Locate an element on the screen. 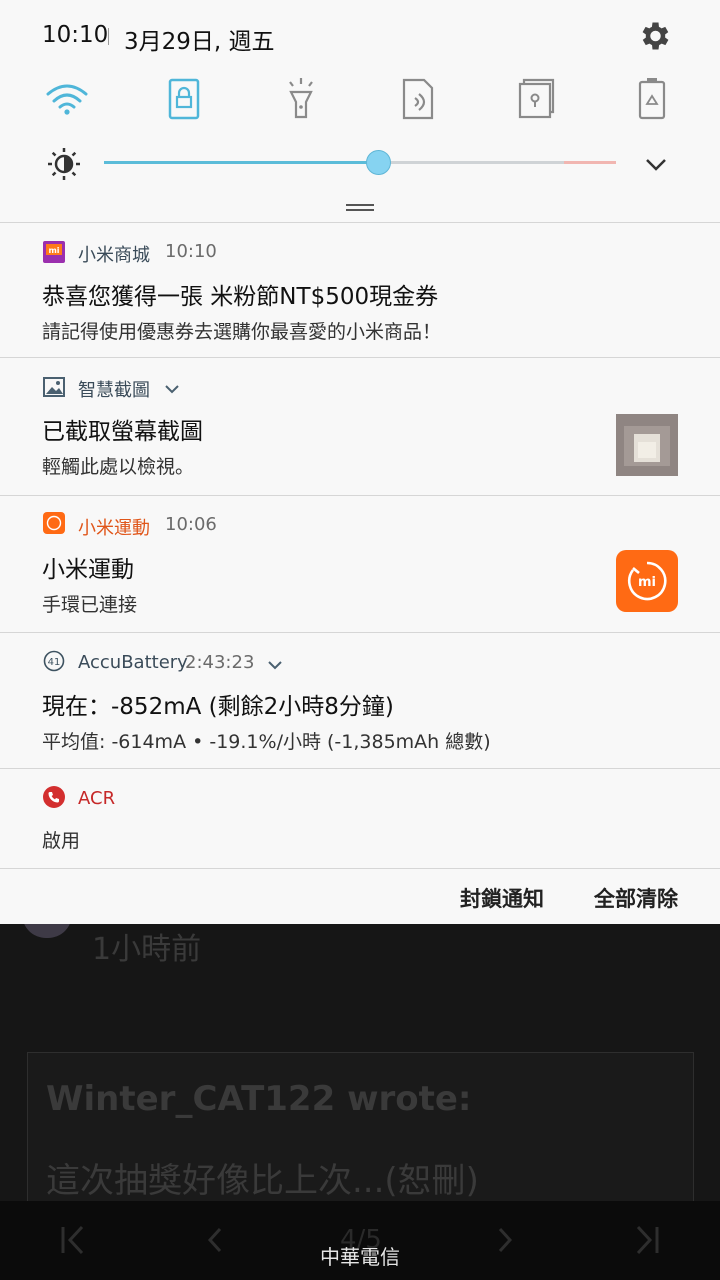 This screenshot has width=720, height=1280. notification-body: 請記得使用優惠券去選購你最喜愛的小米商品！ is located at coordinates (242, 332).